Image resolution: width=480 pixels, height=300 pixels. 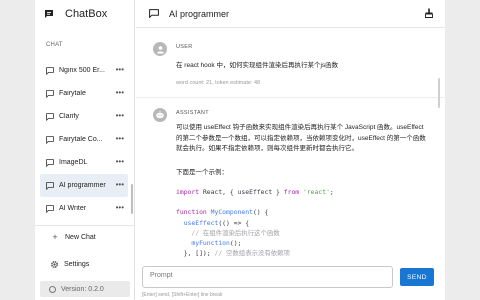 What do you see at coordinates (55, 236) in the screenshot?
I see `plus-icon: +` at bounding box center [55, 236].